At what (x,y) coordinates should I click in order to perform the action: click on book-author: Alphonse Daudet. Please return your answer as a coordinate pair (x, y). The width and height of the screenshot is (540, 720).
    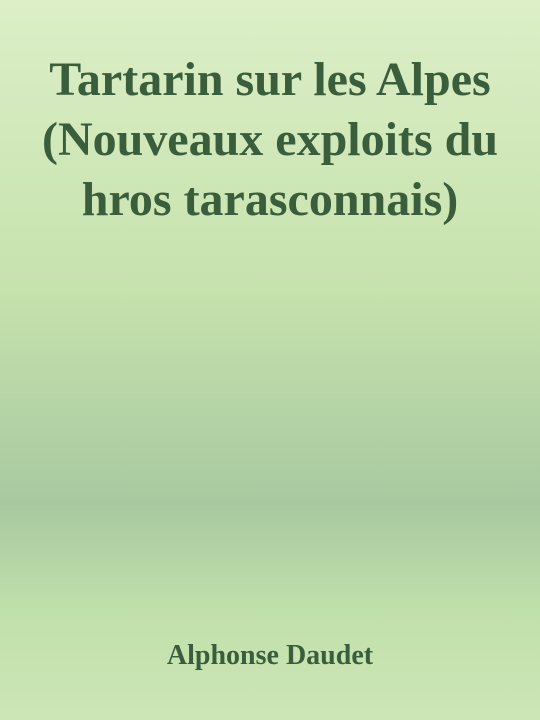
    Looking at the image, I should click on (270, 655).